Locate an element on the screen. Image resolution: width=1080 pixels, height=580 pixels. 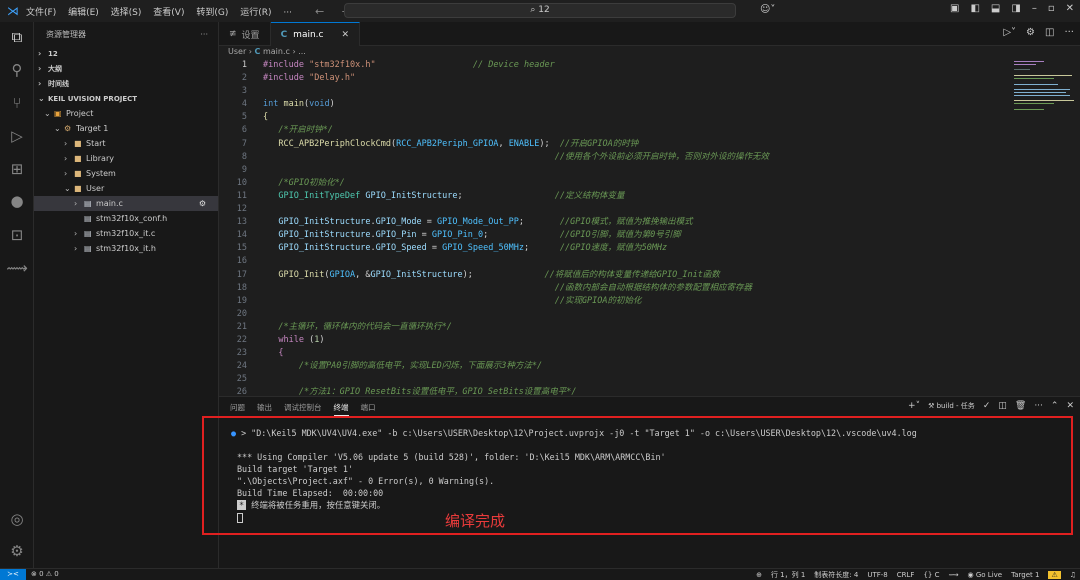
tree-item-start: › ■ Start is located at coordinates (126, 143).